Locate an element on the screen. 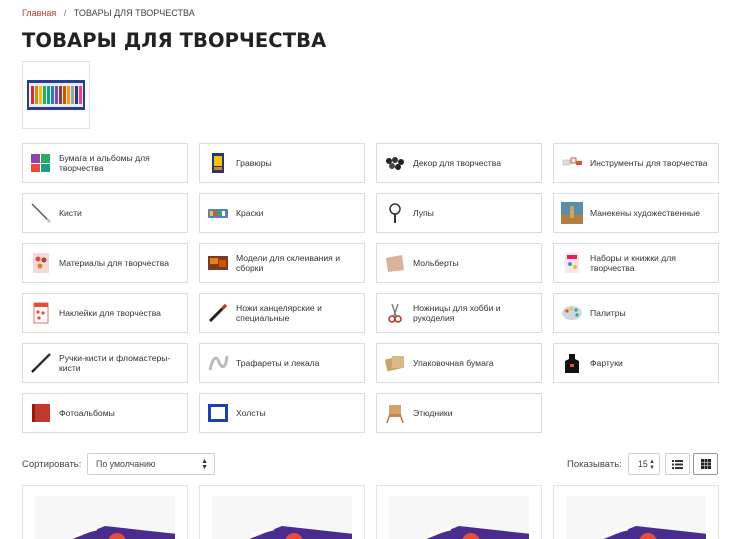 The width and height of the screenshot is (750, 539). category-label: Мольберты is located at coordinates (436, 263).